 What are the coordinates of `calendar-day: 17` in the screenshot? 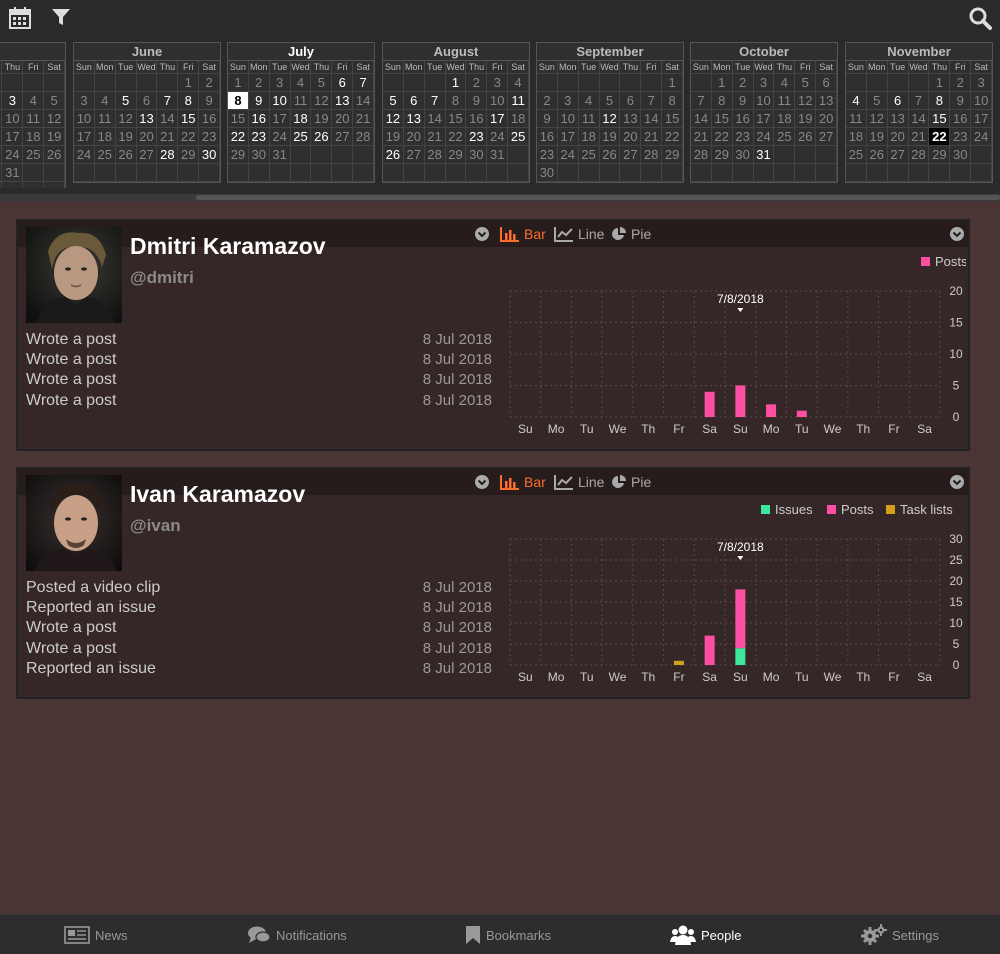 It's located at (84, 137).